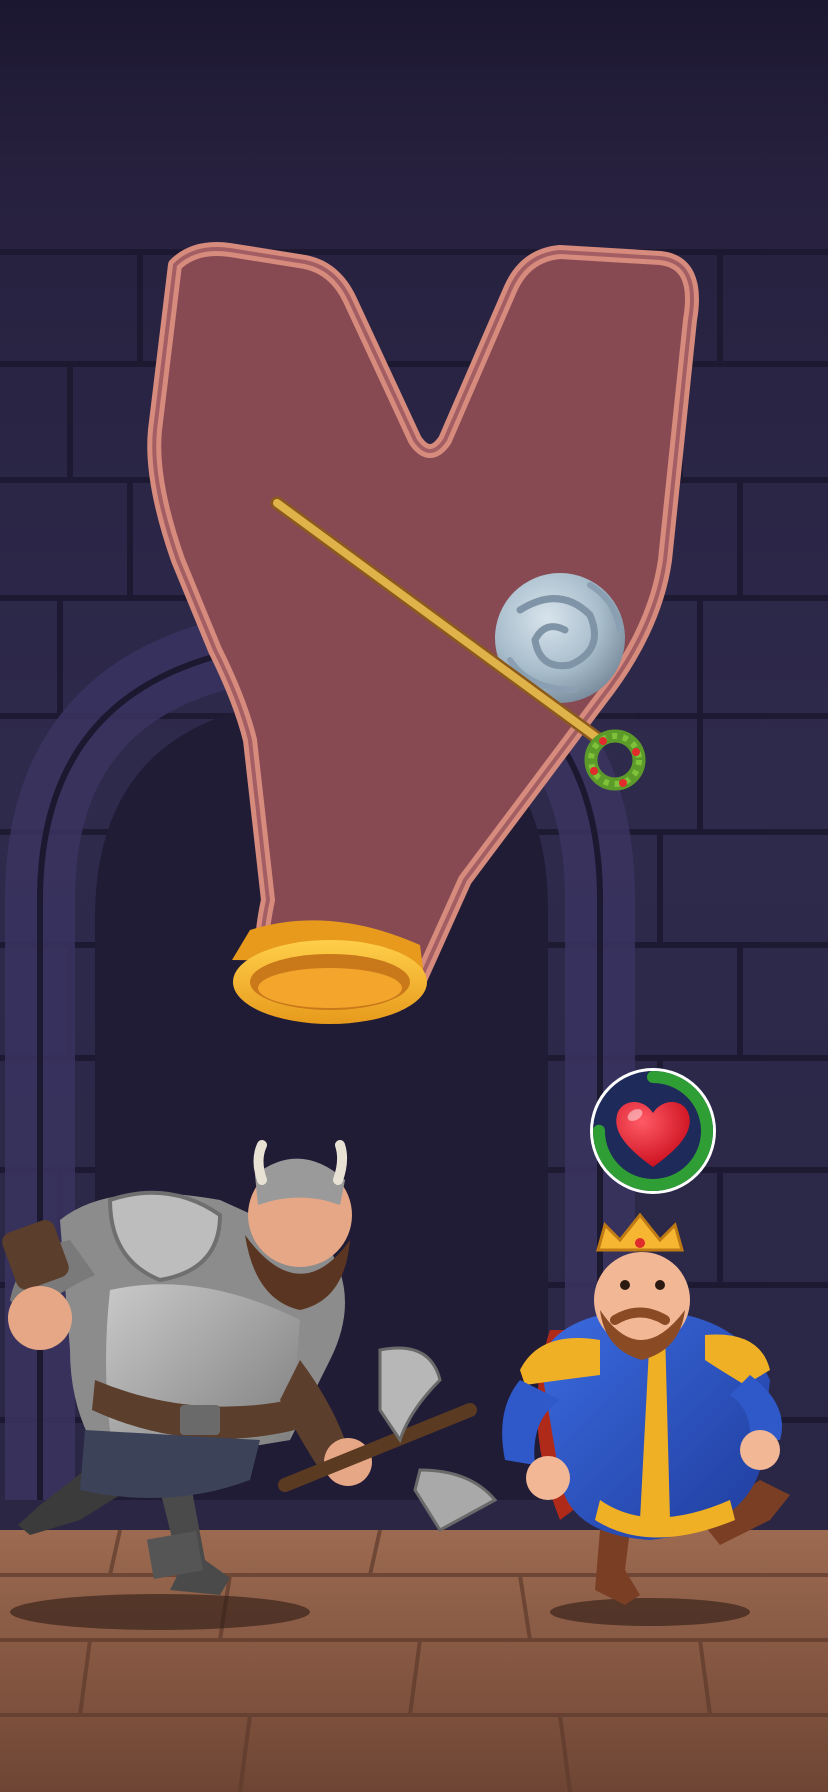  What do you see at coordinates (653, 1131) in the screenshot?
I see `life-meter` at bounding box center [653, 1131].